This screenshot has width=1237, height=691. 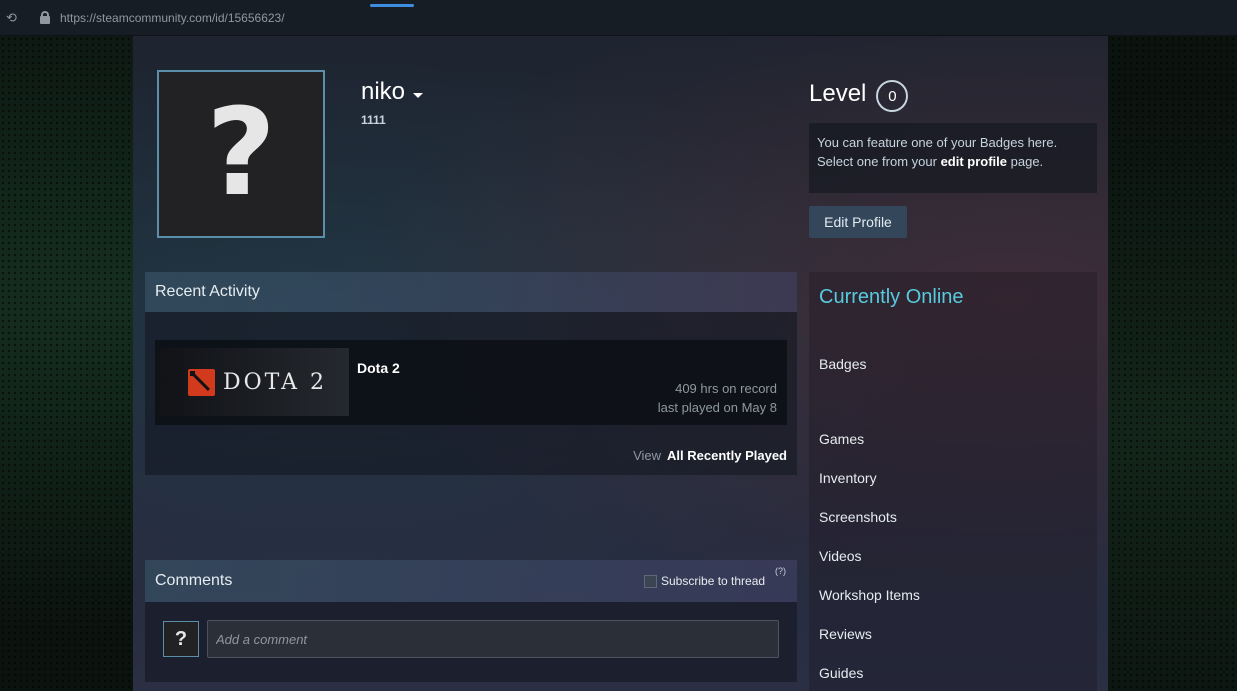 I want to click on sidebar-link-reviews: Reviews, so click(x=845, y=634).